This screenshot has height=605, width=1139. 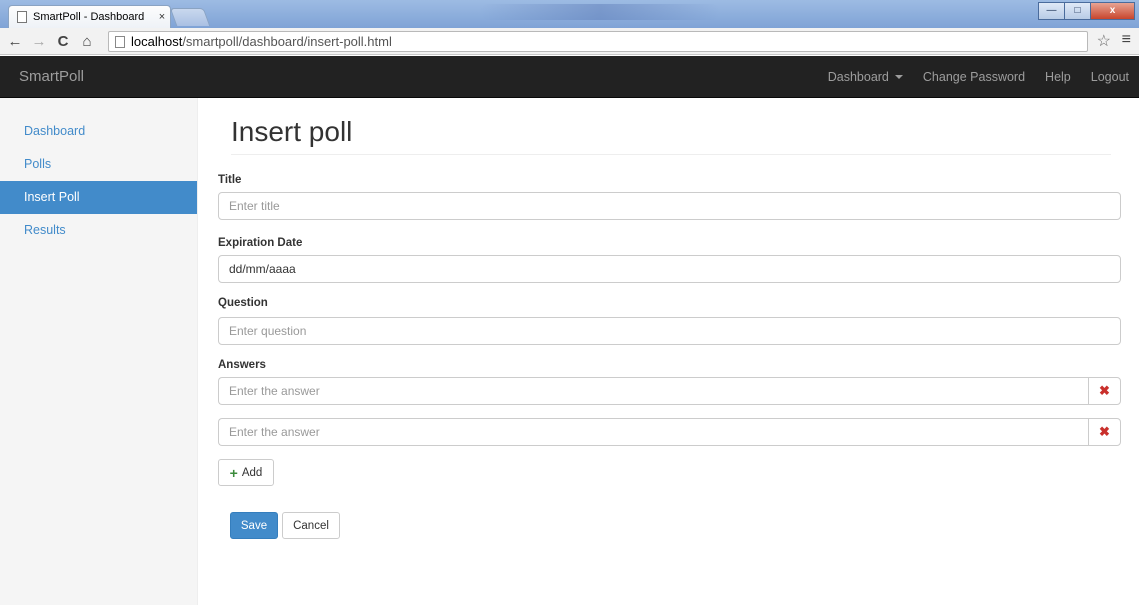 What do you see at coordinates (669, 331) in the screenshot?
I see `question-input` at bounding box center [669, 331].